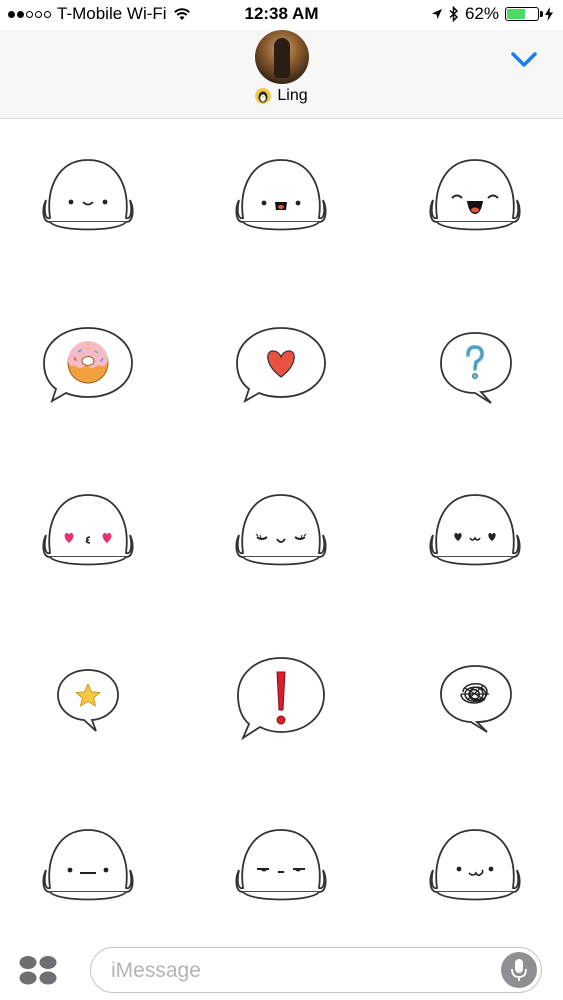  Describe the element at coordinates (481, 13) in the screenshot. I see `battery-percent: 62%` at that location.